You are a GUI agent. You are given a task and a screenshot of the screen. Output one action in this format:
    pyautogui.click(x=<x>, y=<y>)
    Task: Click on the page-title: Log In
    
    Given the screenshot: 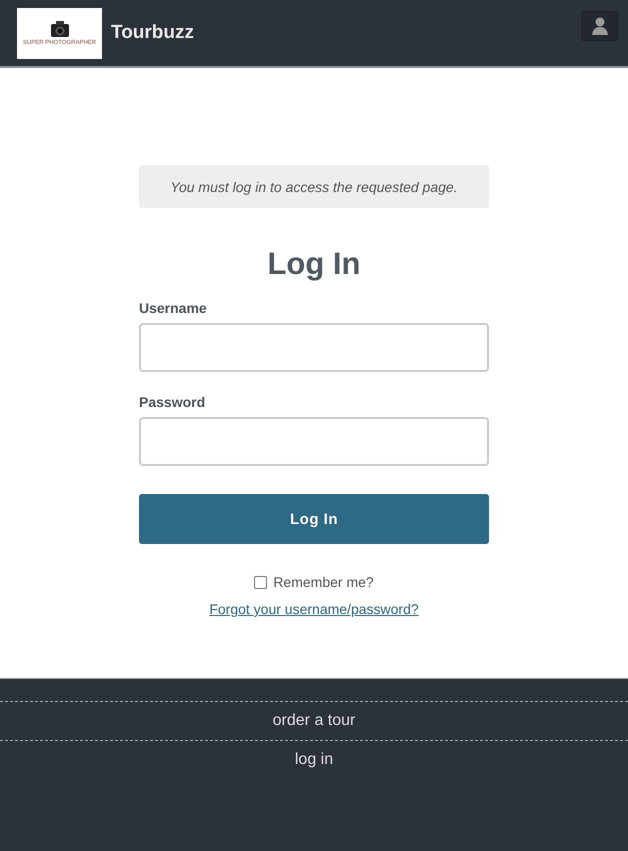 What is the action you would take?
    pyautogui.click(x=314, y=264)
    